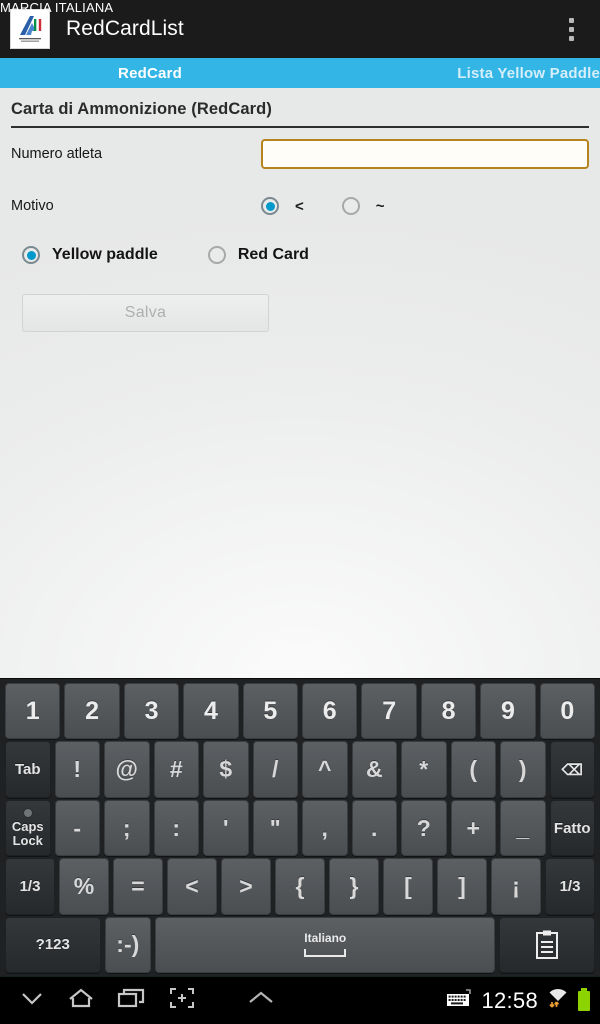 The image size is (600, 1024). What do you see at coordinates (516, 886) in the screenshot?
I see `key-inverted-exclam: ¡` at bounding box center [516, 886].